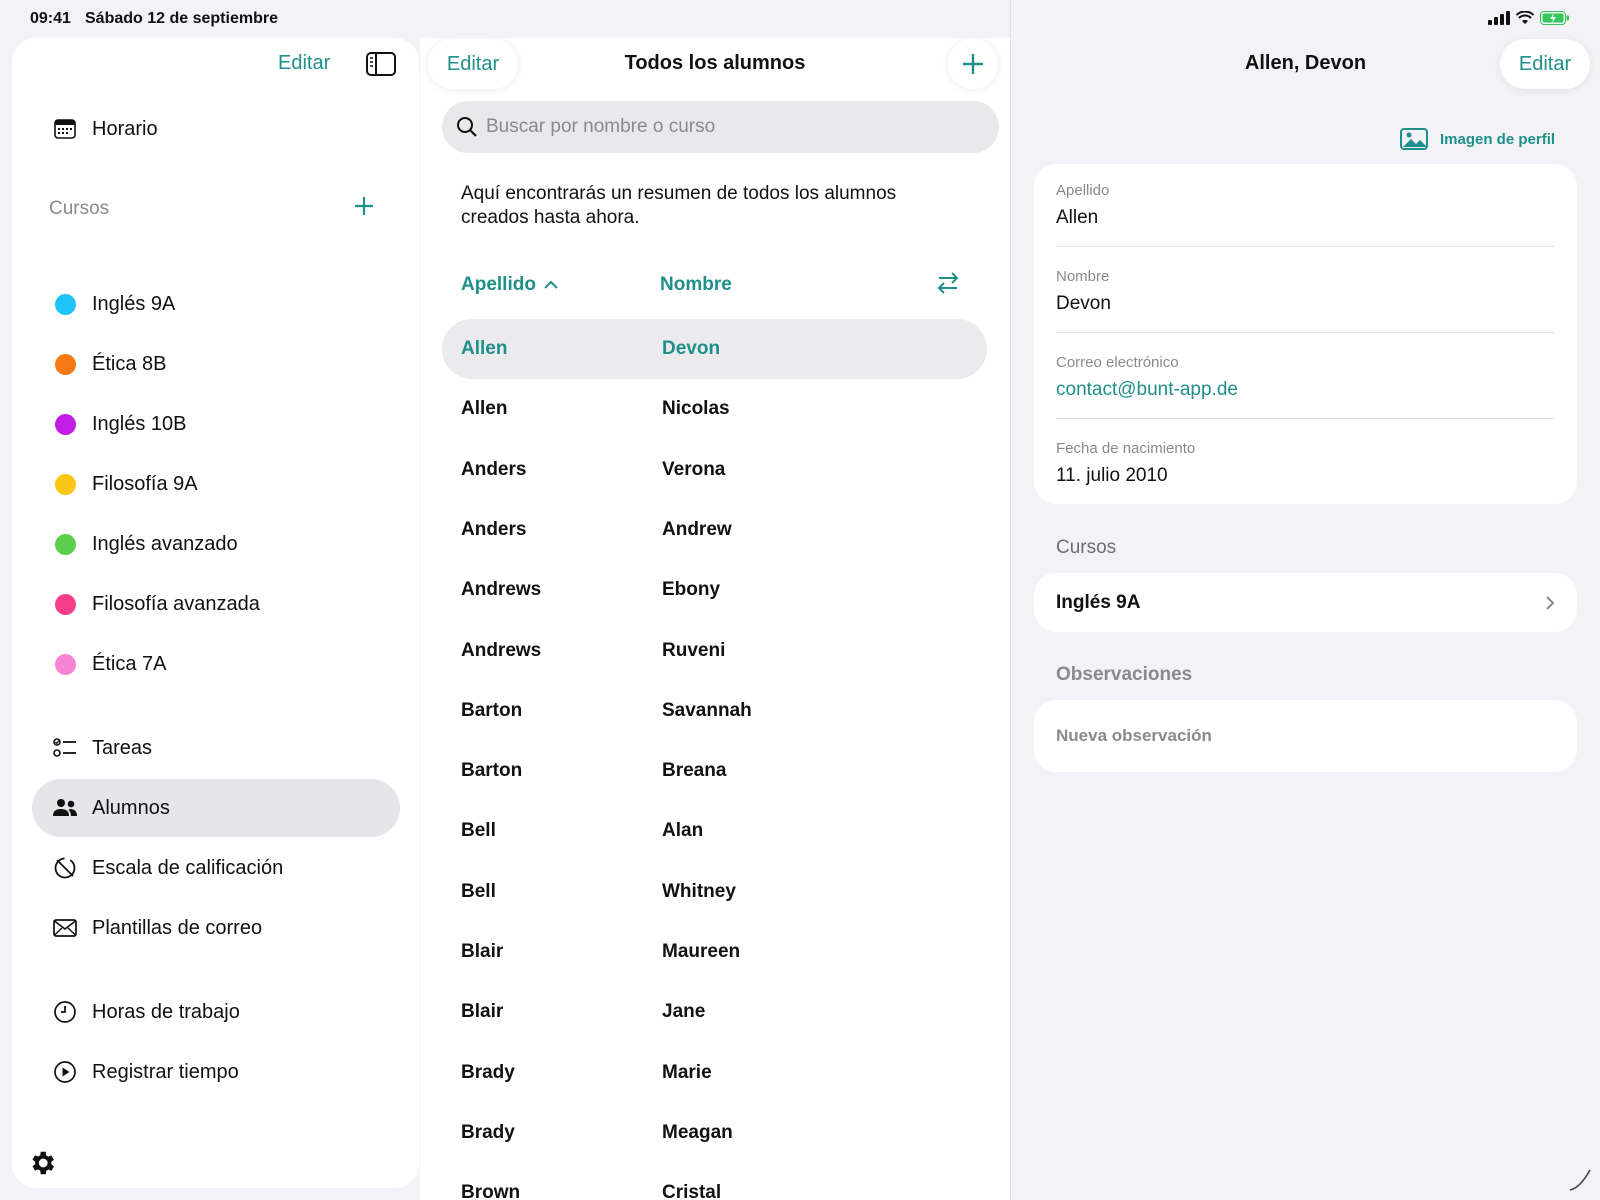 This screenshot has height=1200, width=1600. What do you see at coordinates (687, 1072) in the screenshot?
I see `student-first-name: Marie` at bounding box center [687, 1072].